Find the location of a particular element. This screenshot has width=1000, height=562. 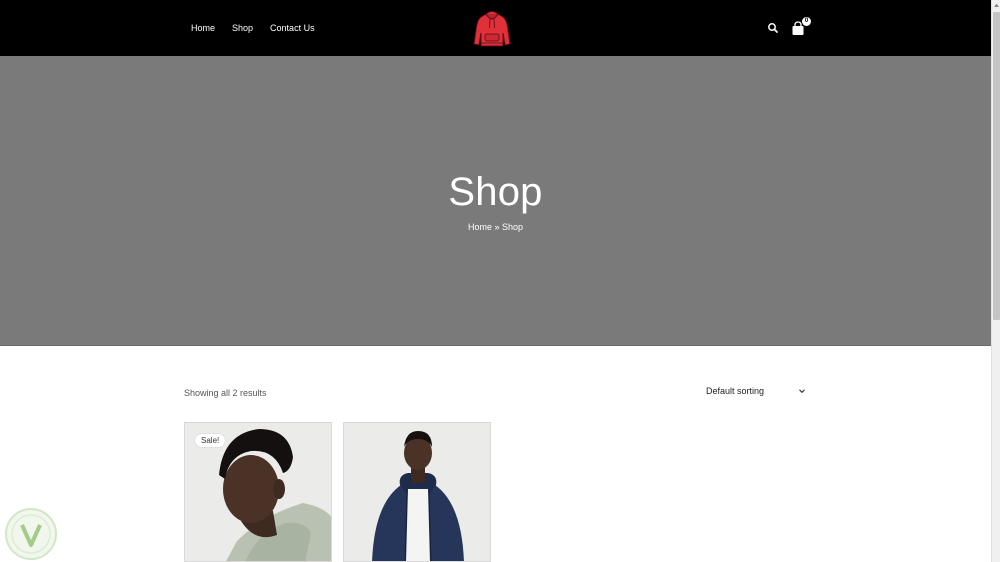

result-count: Showing all 2 results is located at coordinates (225, 393).